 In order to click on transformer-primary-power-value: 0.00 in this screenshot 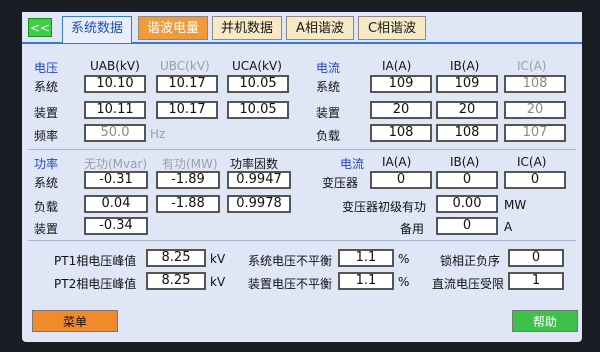, I will do `click(467, 204)`.